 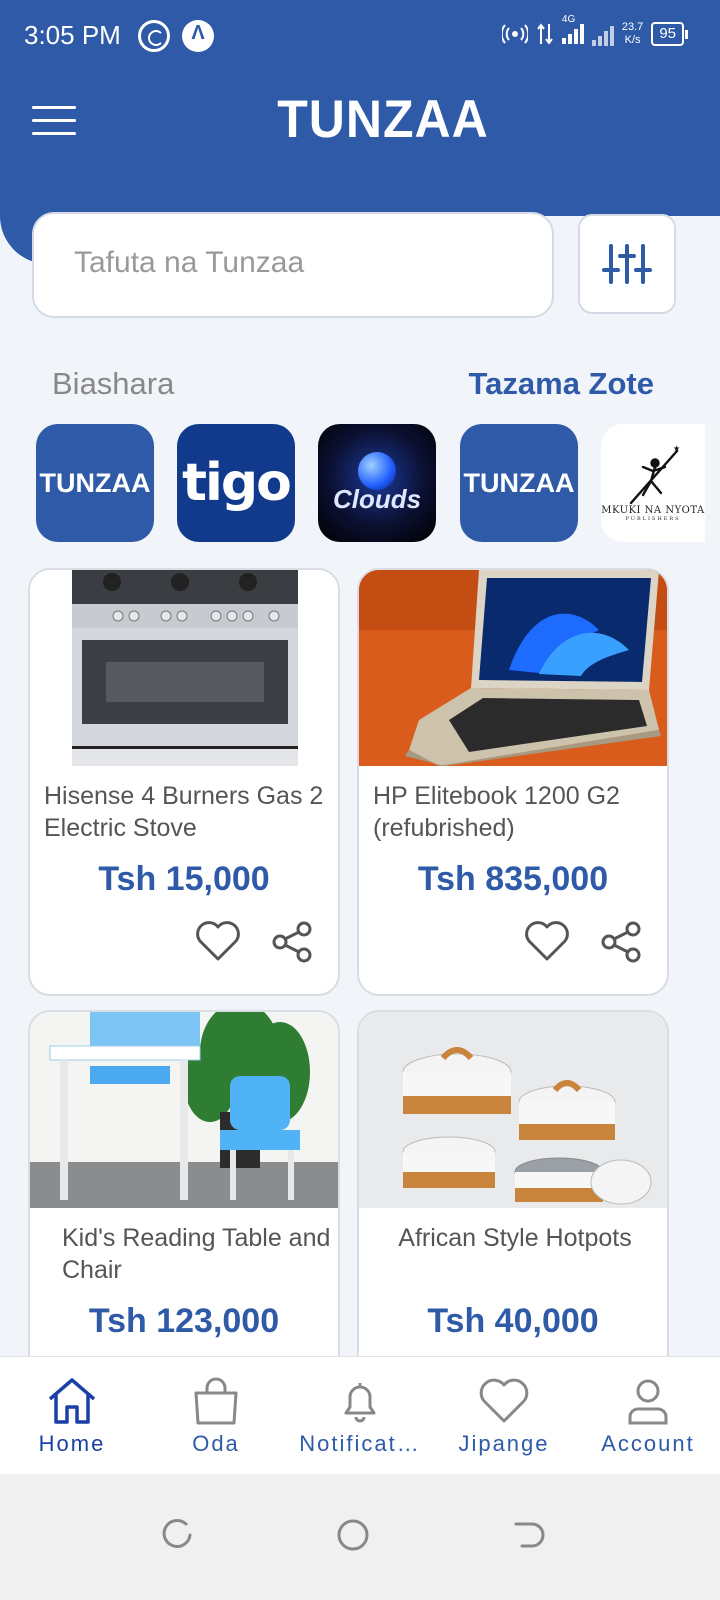 What do you see at coordinates (514, 33) in the screenshot?
I see `hotspot-icon` at bounding box center [514, 33].